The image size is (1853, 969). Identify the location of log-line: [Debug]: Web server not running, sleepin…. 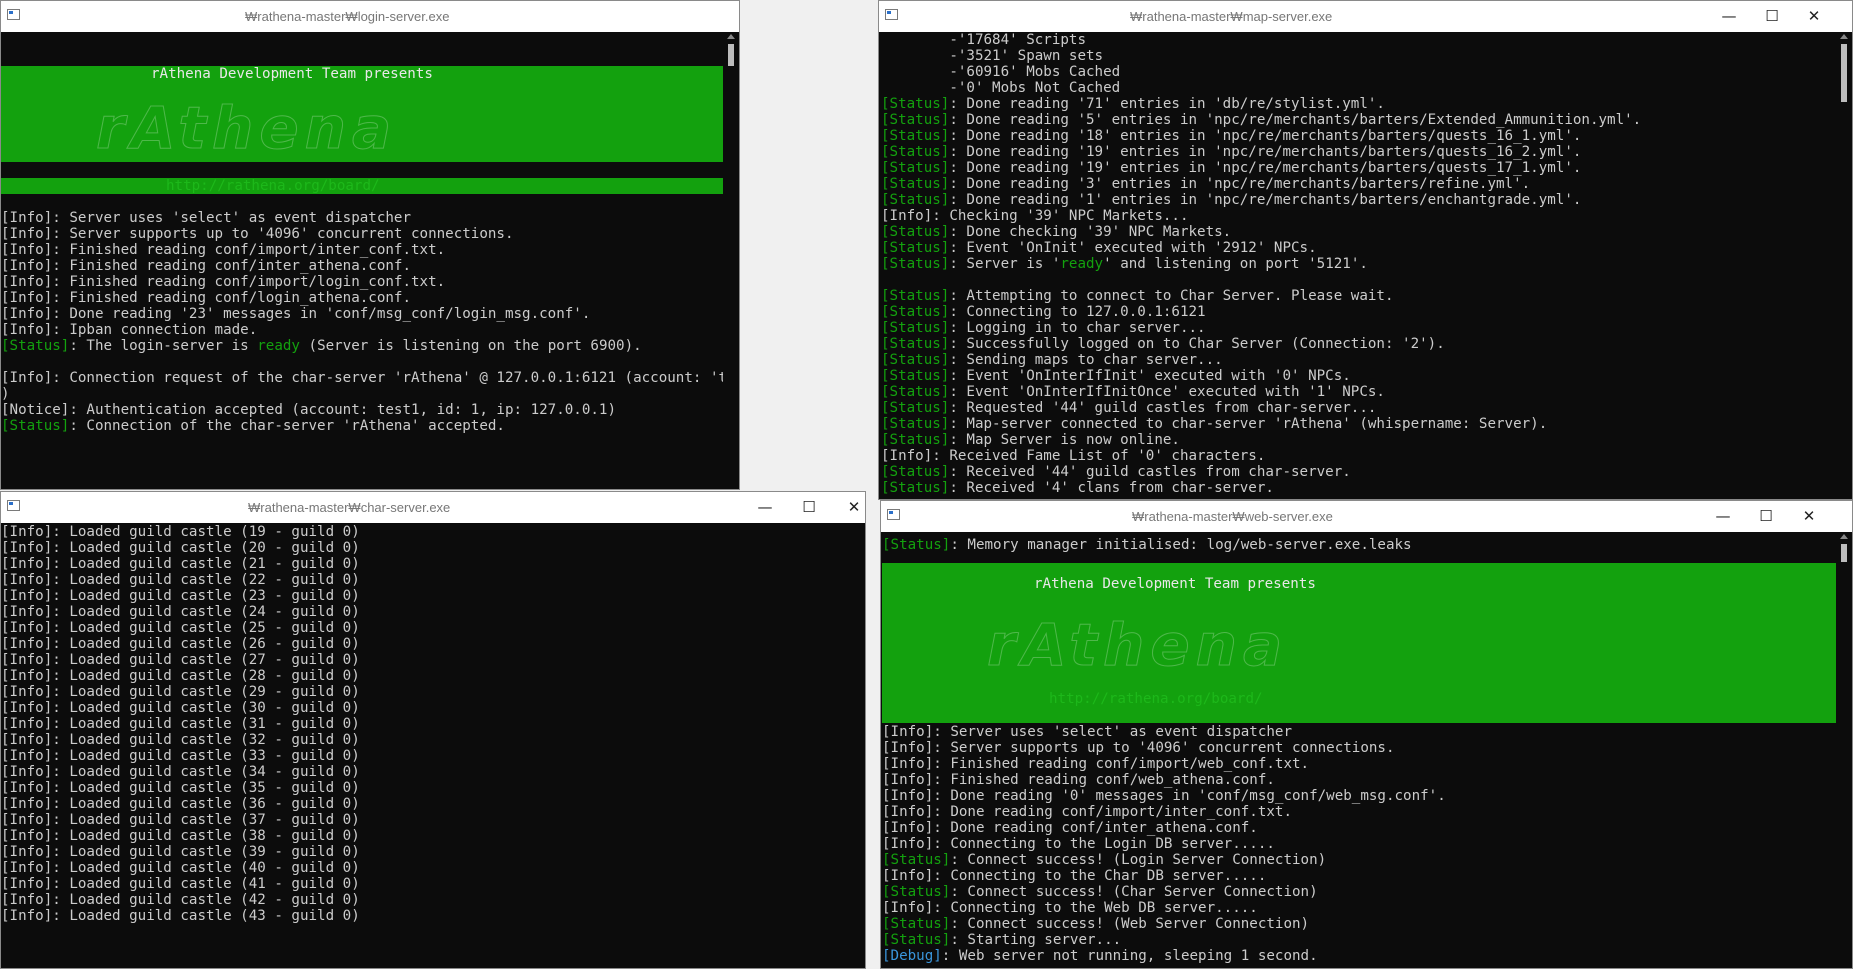
(1367, 956).